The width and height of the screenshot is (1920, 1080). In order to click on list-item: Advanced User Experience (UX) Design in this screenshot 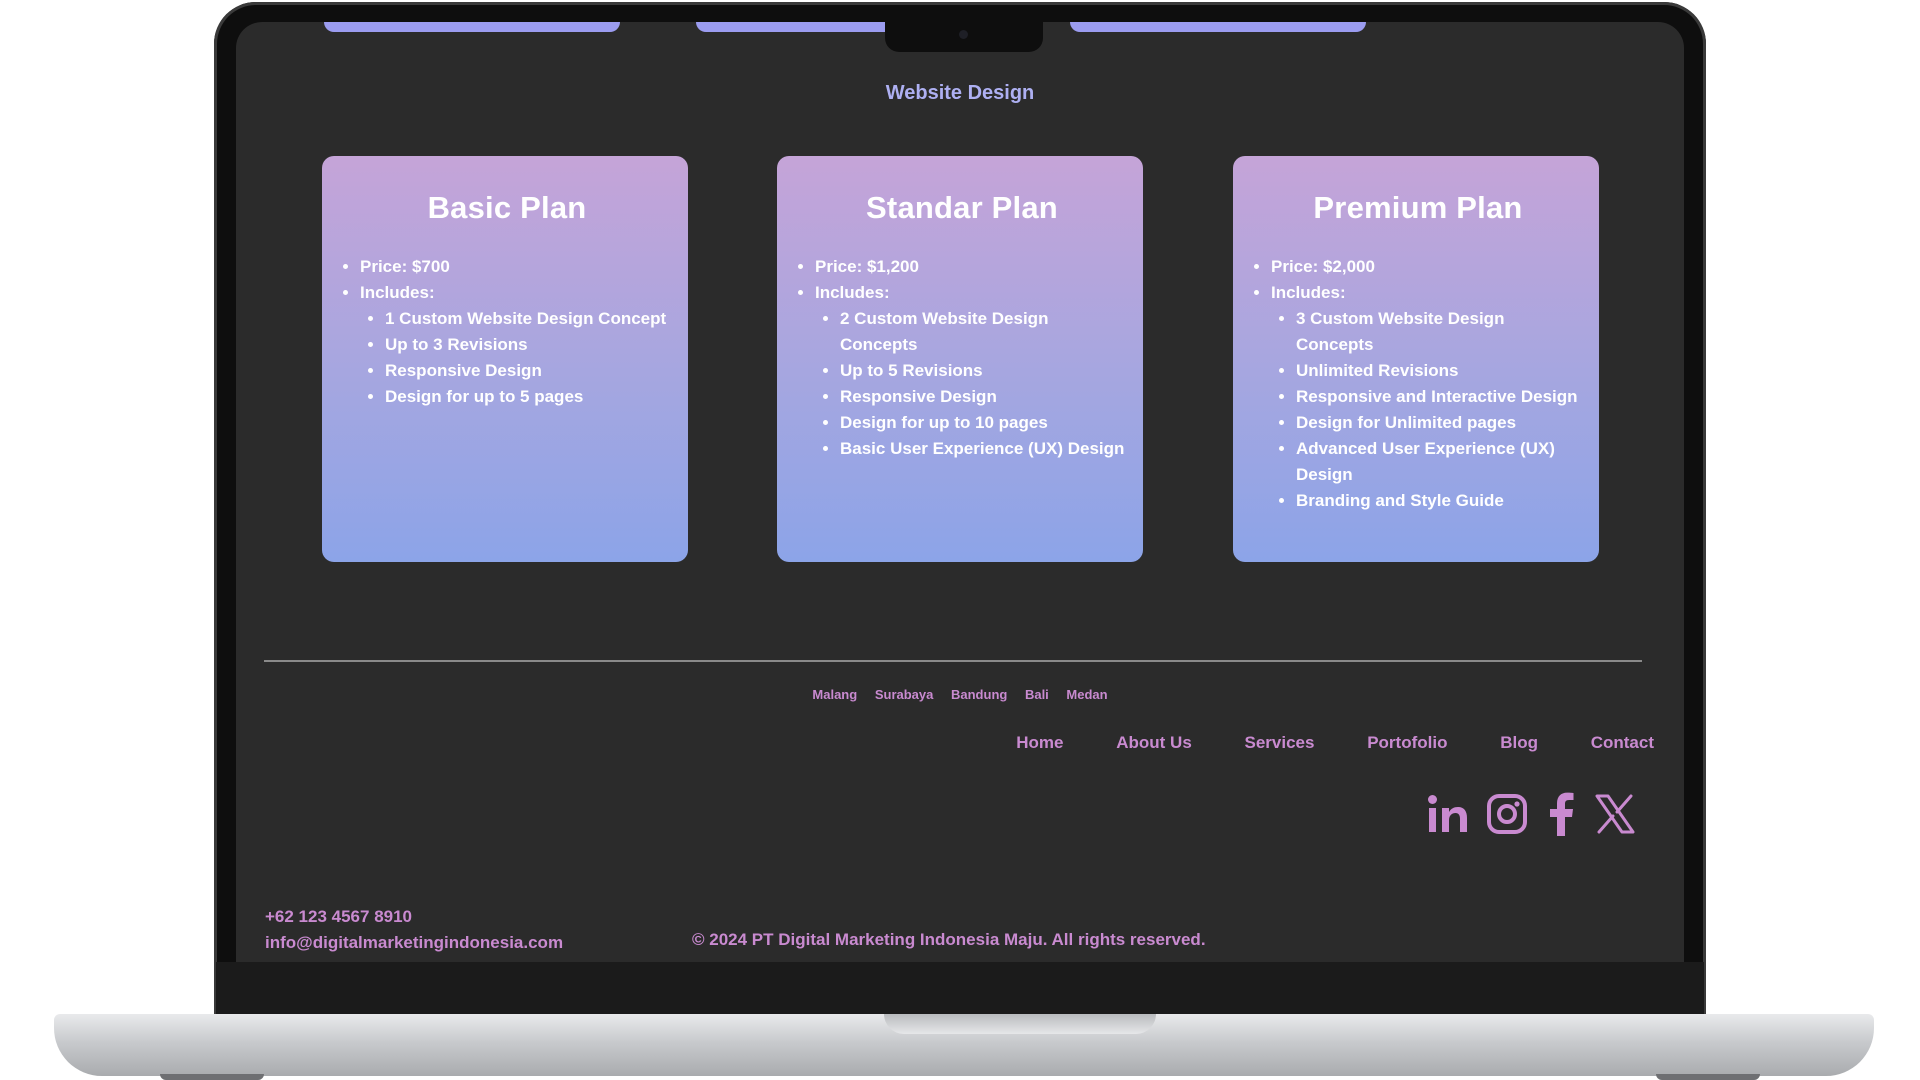, I will do `click(1440, 462)`.